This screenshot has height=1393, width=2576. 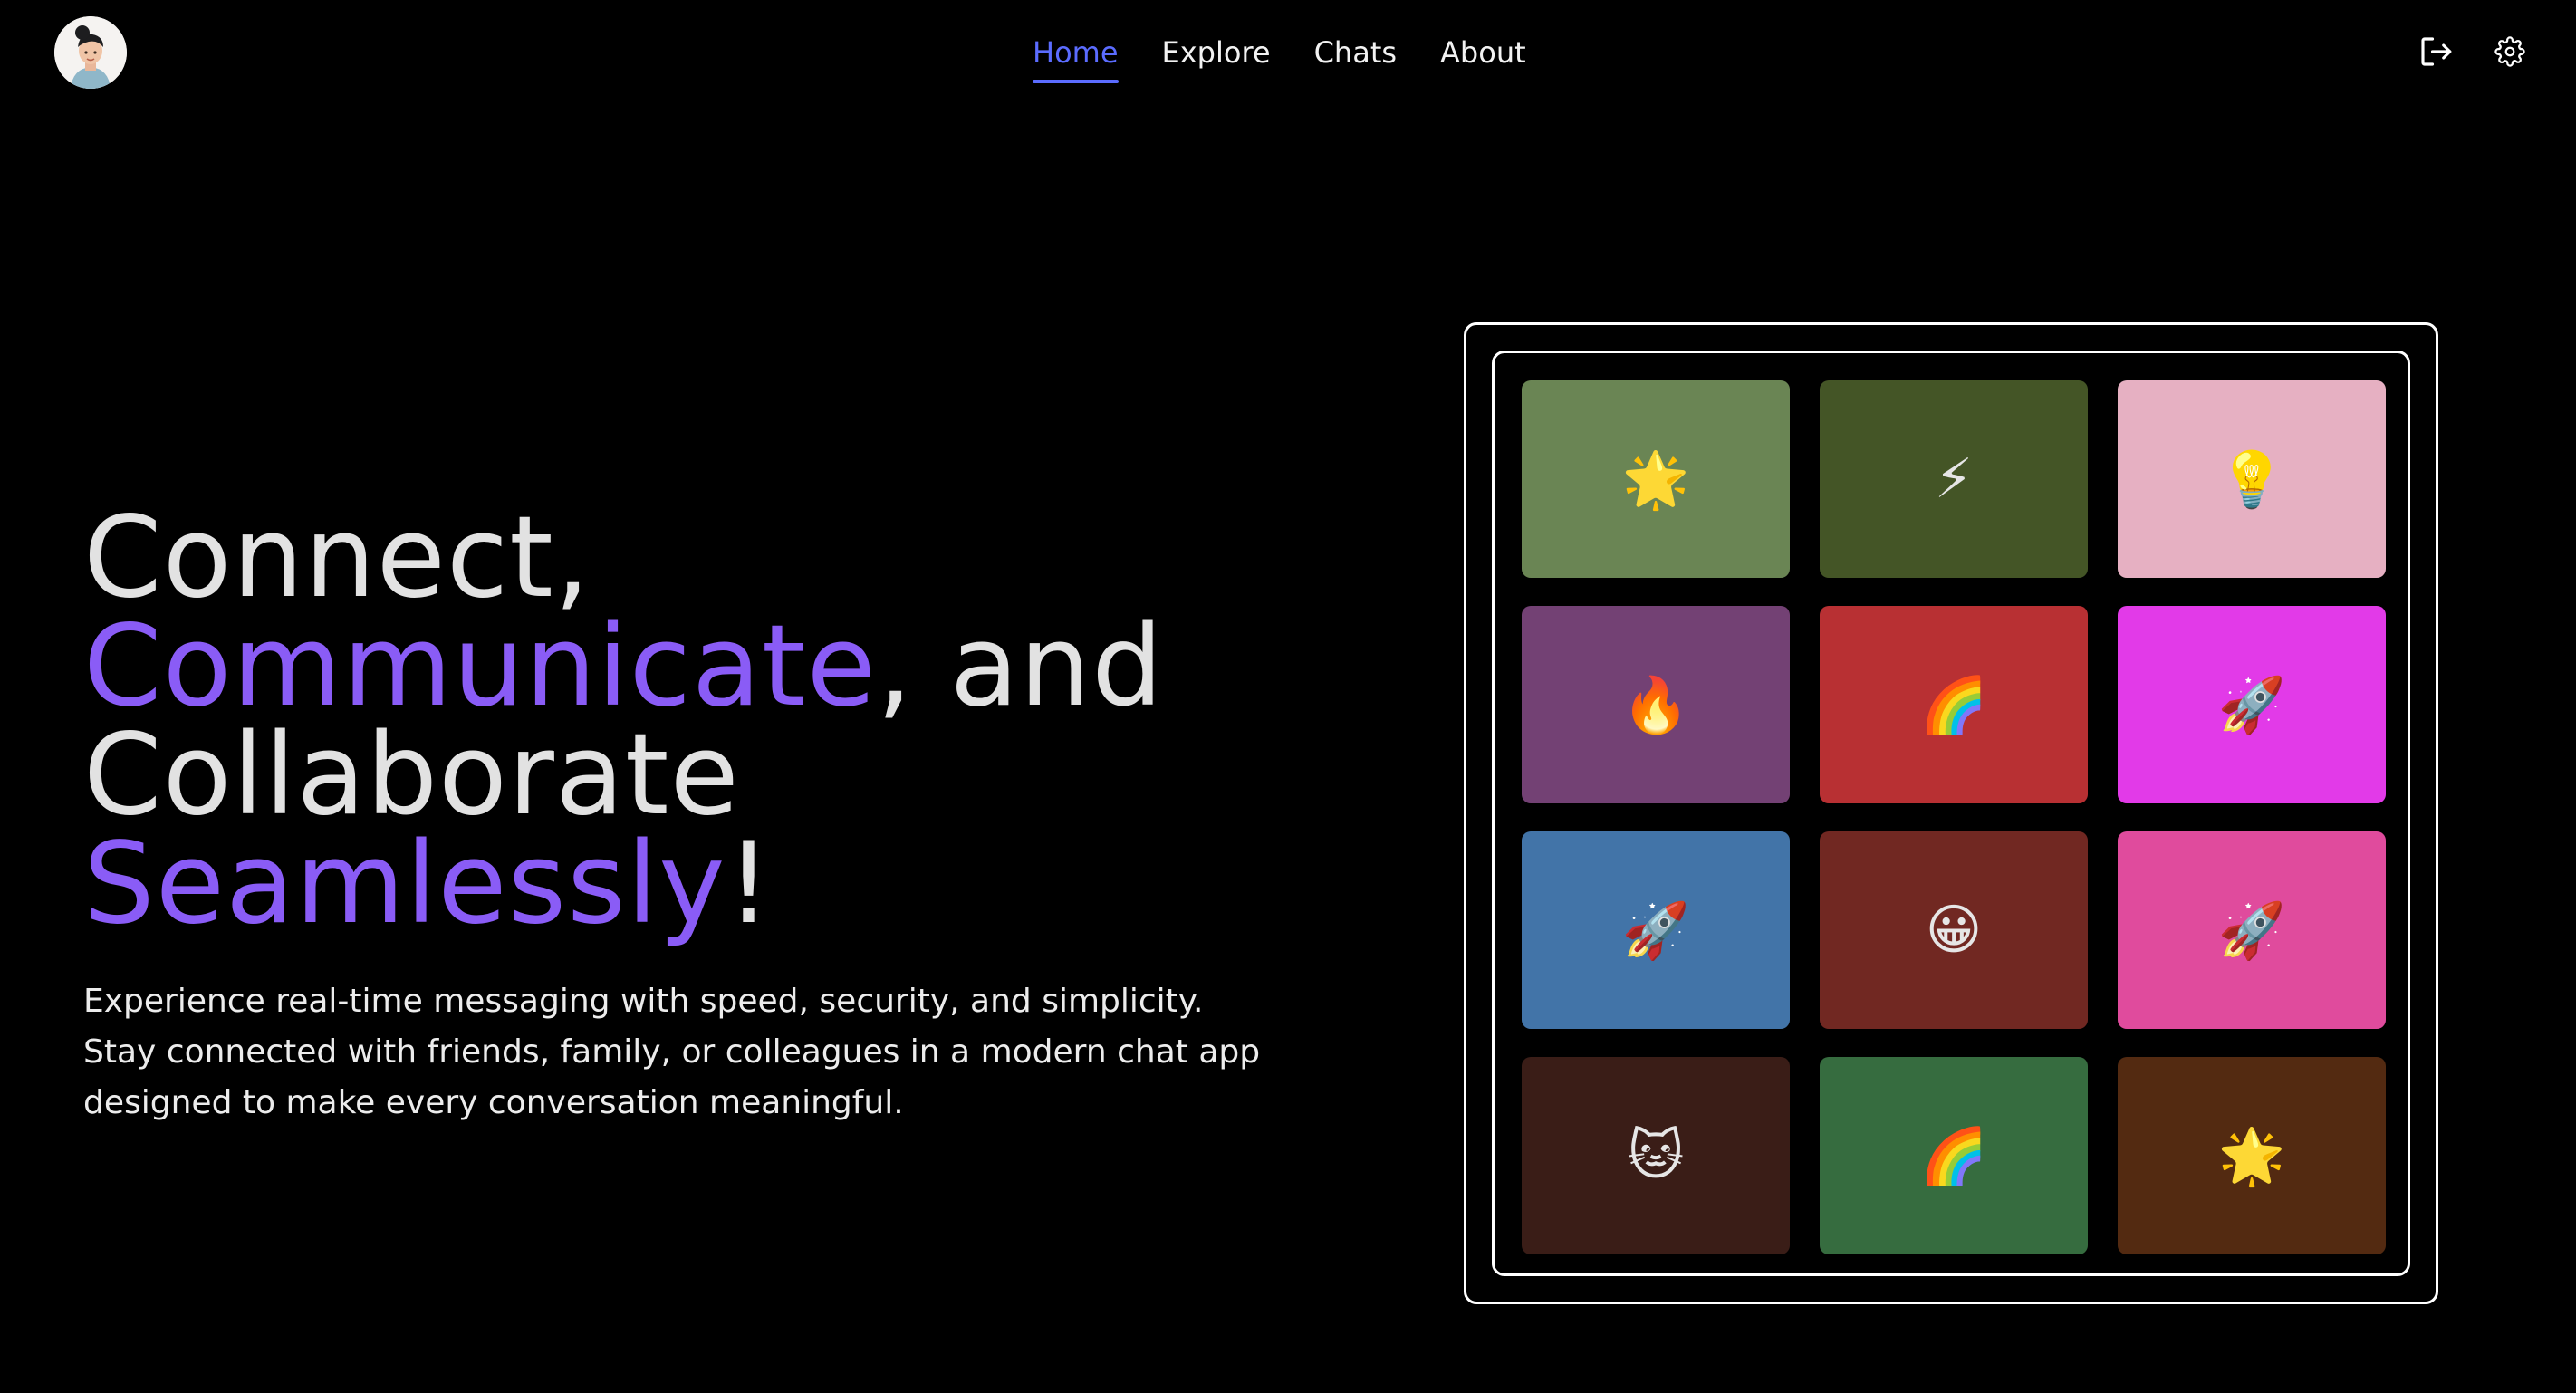 I want to click on top-navbar: Home Explore Chats About, so click(x=1288, y=52).